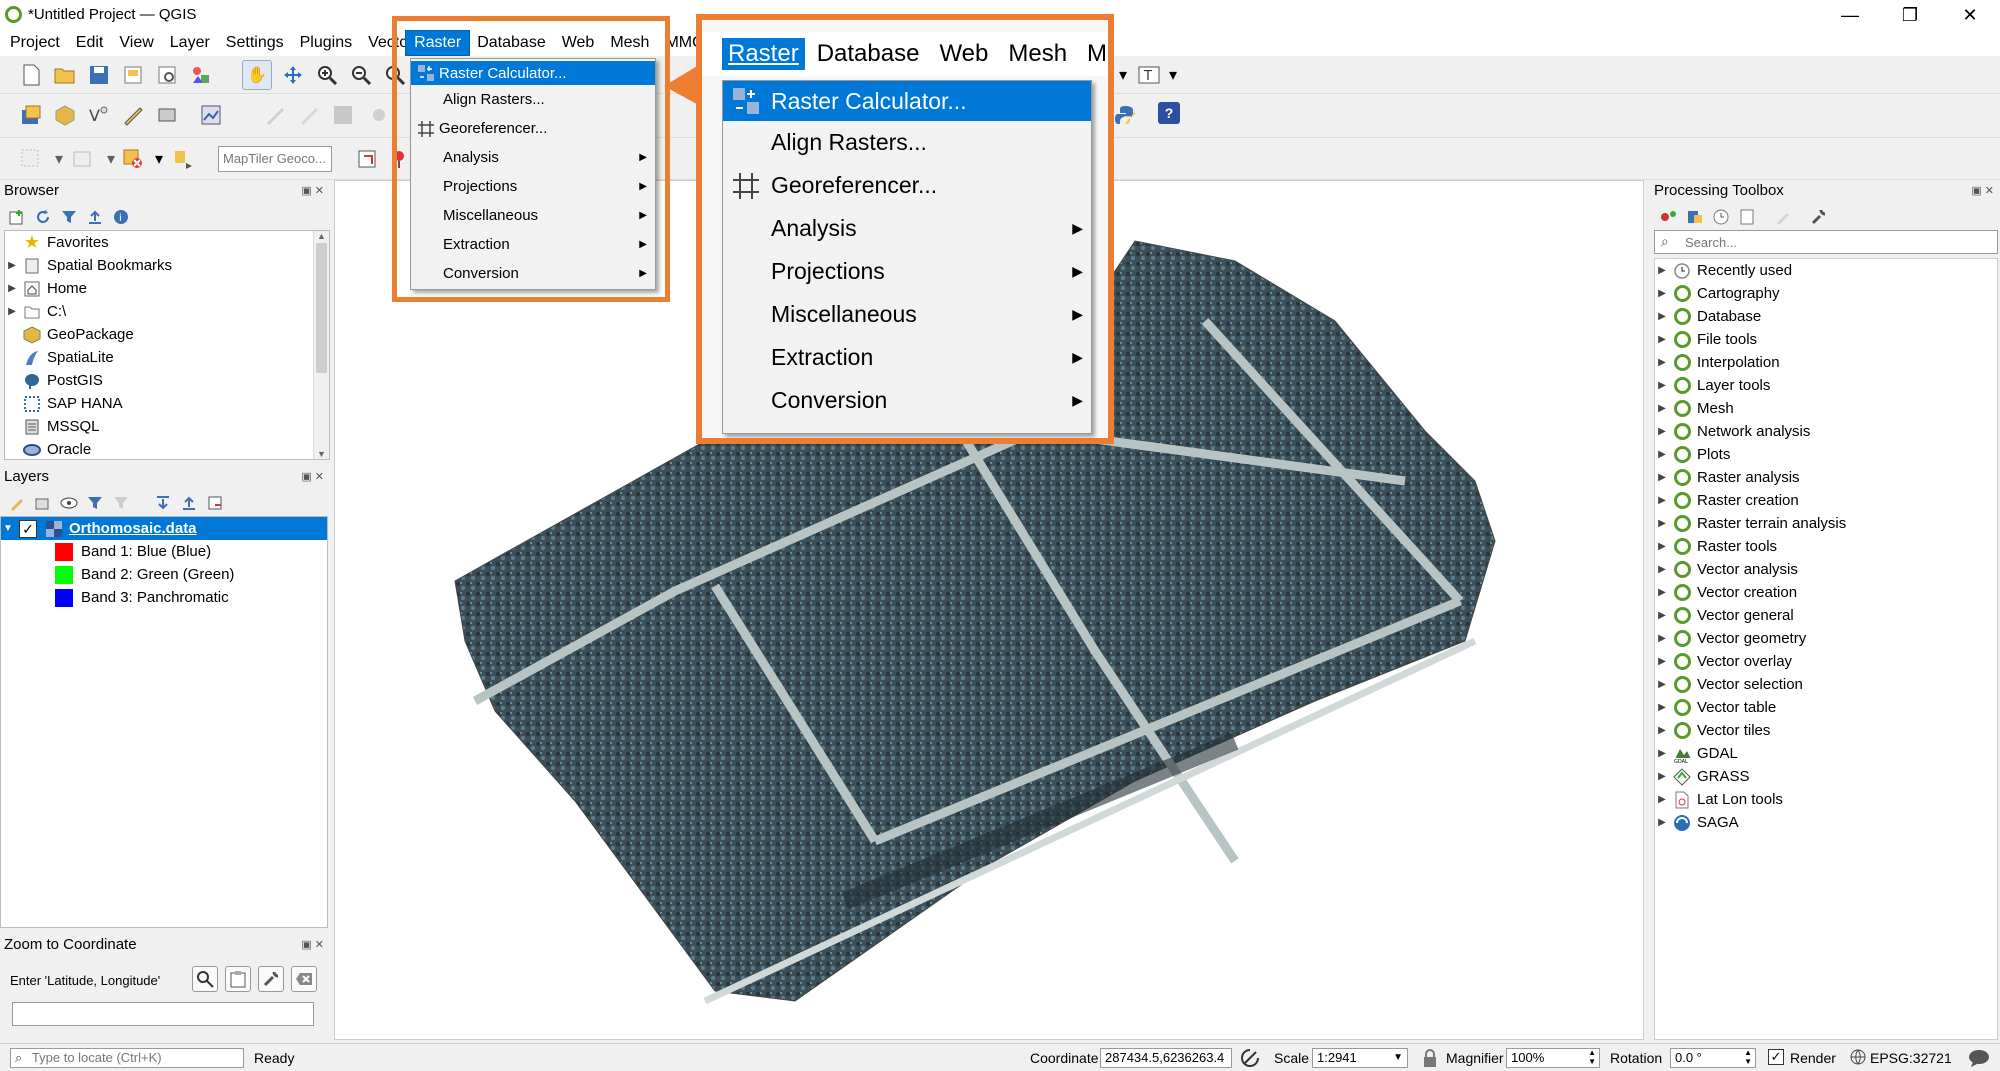 This screenshot has height=1071, width=2000. I want to click on browser-item-spatial-bookmarks: ▶ Spatial Bookmarks, so click(167, 265).